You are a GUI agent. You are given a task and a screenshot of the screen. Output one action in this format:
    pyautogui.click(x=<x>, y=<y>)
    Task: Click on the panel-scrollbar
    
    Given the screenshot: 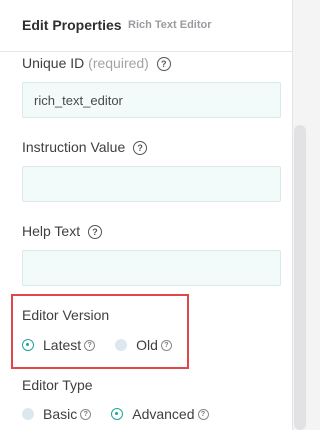 What is the action you would take?
    pyautogui.click(x=300, y=277)
    